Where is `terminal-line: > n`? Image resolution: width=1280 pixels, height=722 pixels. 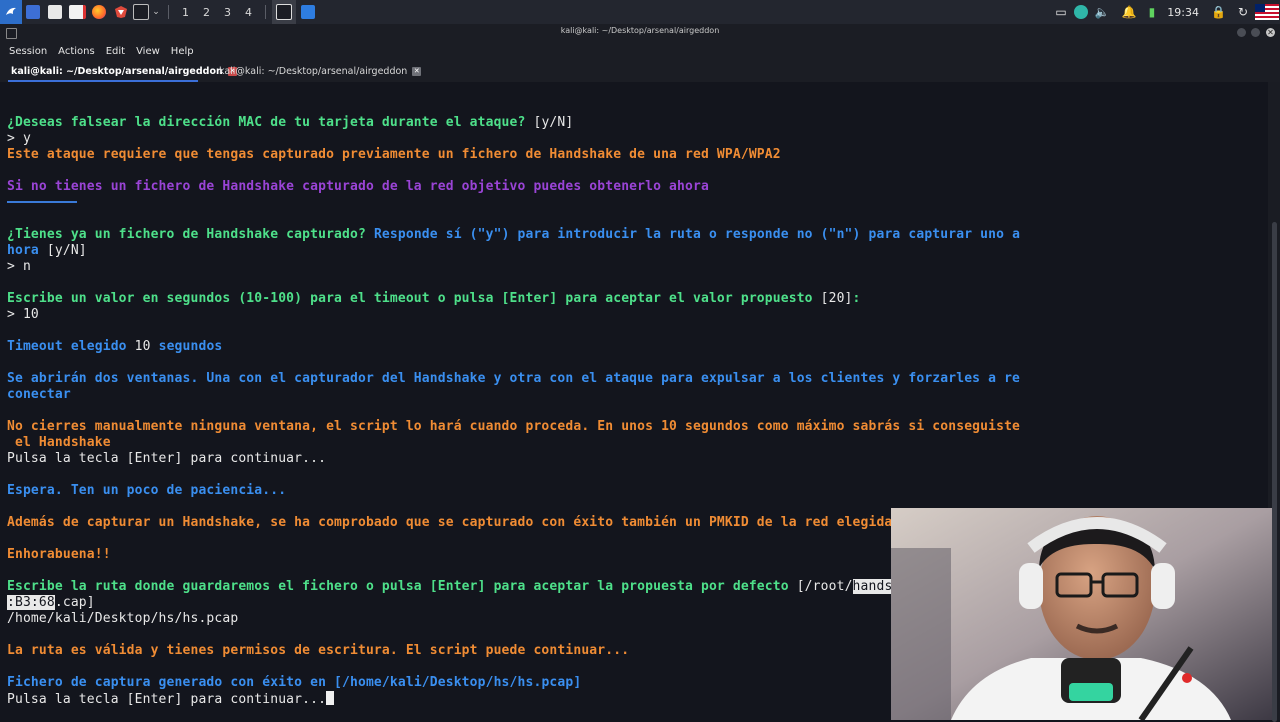 terminal-line: > n is located at coordinates (19, 266).